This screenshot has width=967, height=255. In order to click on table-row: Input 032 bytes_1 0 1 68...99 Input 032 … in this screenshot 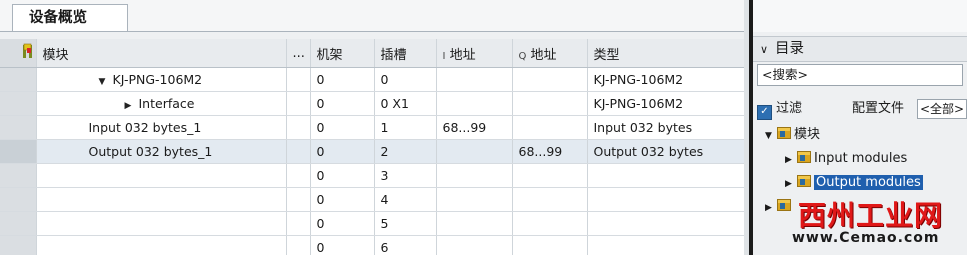, I will do `click(374, 127)`.